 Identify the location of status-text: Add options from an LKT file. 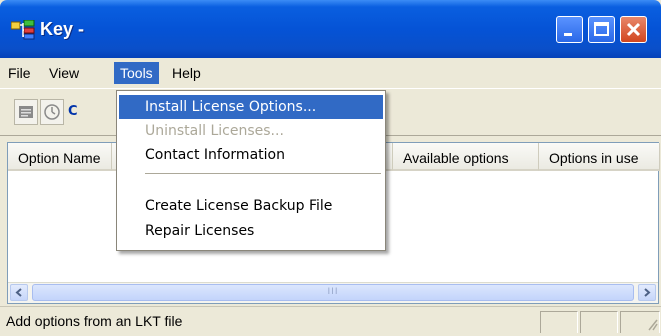
(94, 321).